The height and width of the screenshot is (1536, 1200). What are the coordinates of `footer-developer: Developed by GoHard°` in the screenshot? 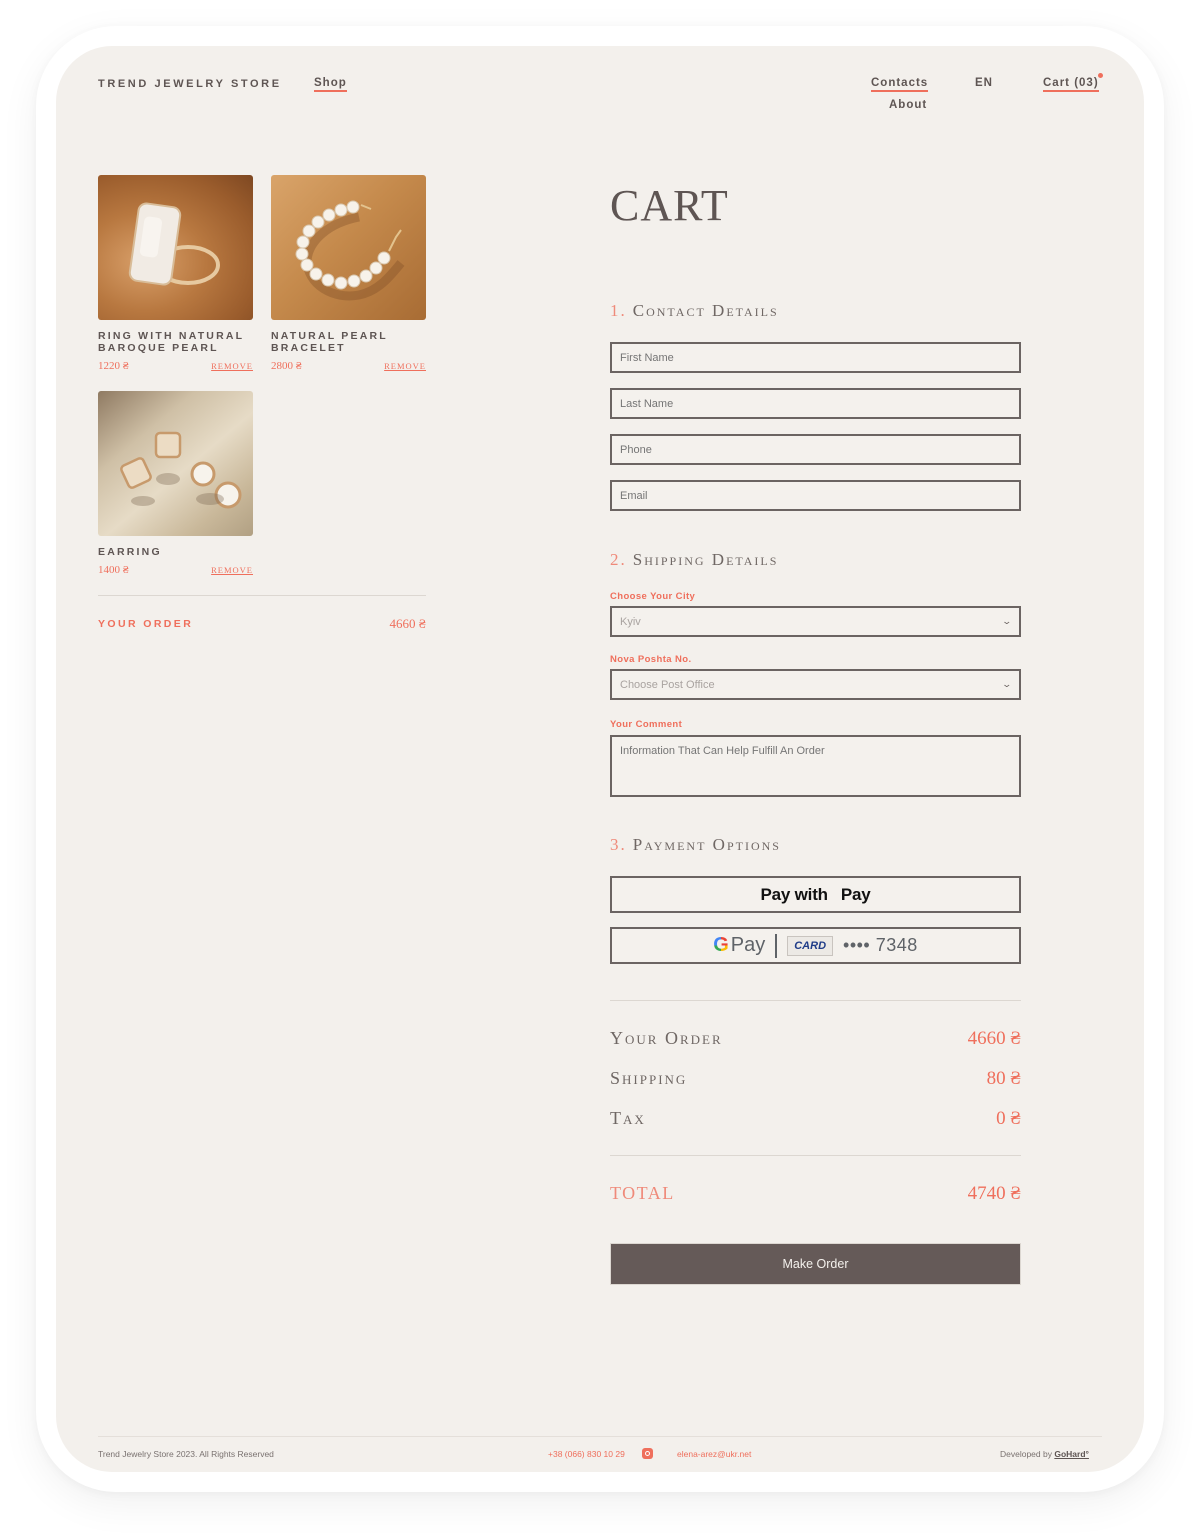 It's located at (1044, 1454).